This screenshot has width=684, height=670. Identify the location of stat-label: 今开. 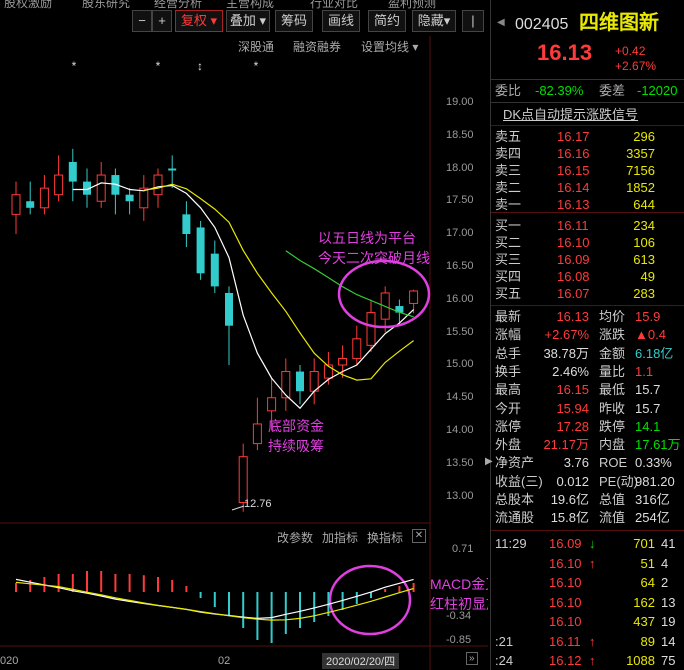
(508, 408).